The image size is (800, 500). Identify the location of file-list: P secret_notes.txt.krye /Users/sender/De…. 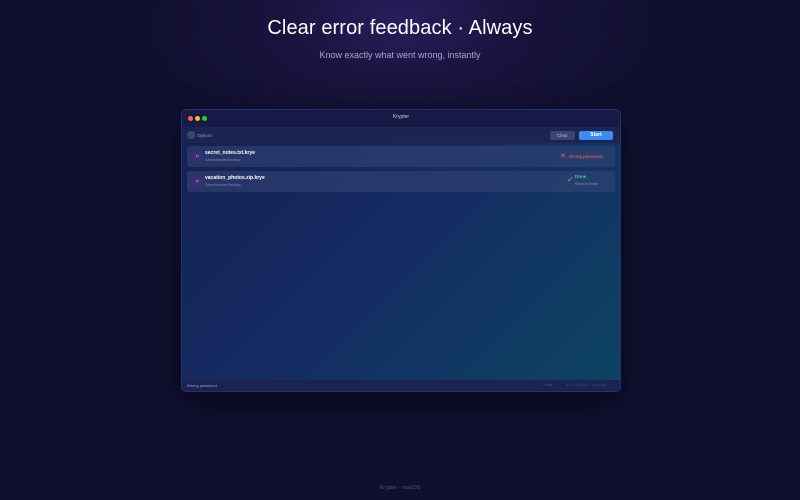
(401, 171).